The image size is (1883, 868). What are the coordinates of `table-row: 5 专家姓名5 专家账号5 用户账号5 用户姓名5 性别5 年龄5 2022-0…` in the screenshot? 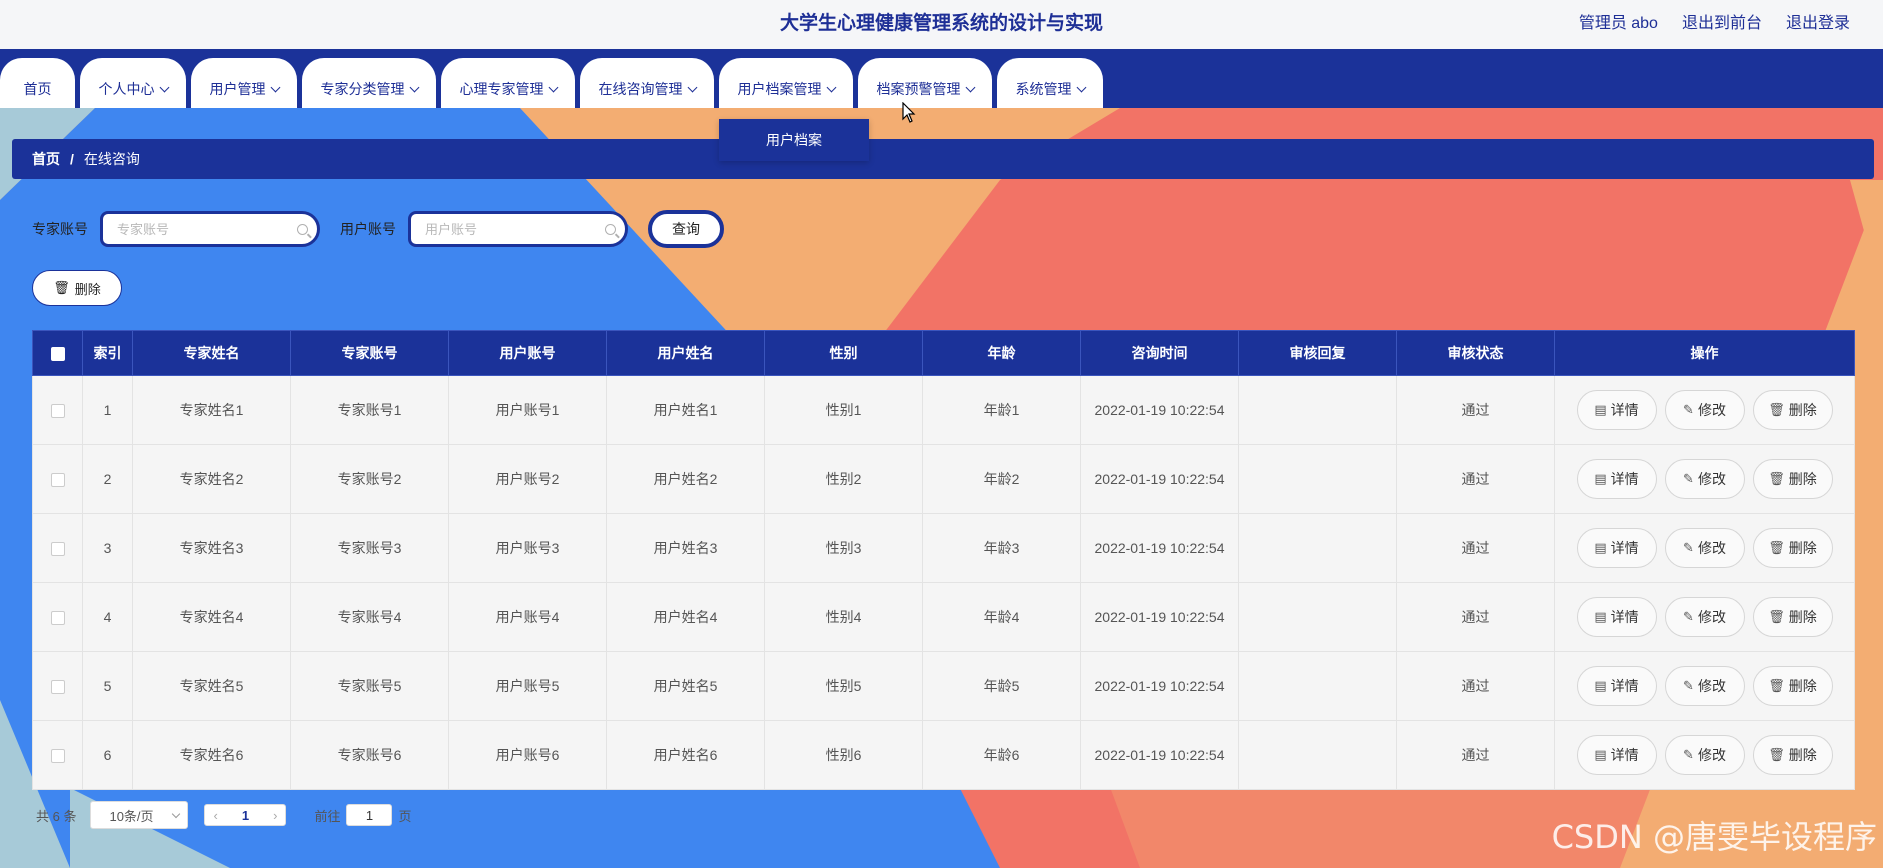 It's located at (943, 686).